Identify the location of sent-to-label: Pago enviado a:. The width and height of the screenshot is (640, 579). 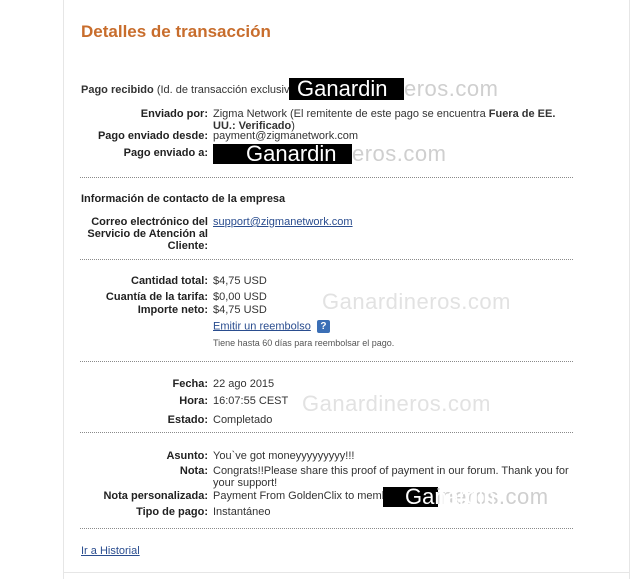
(165, 153).